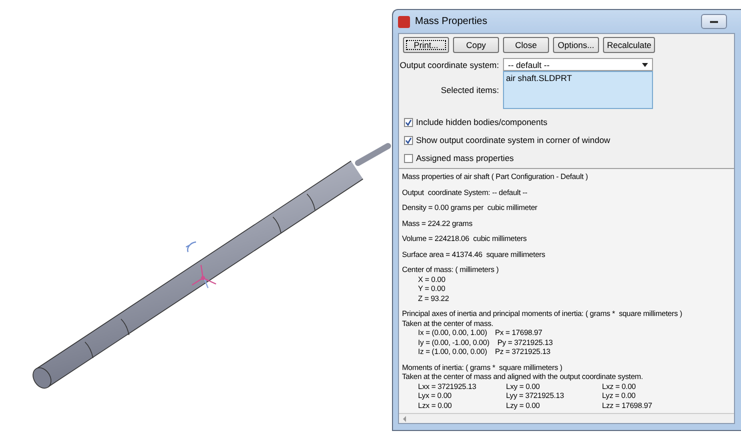 Image resolution: width=741 pixels, height=440 pixels. What do you see at coordinates (449, 65) in the screenshot?
I see `field-label: Output coordinate system:` at bounding box center [449, 65].